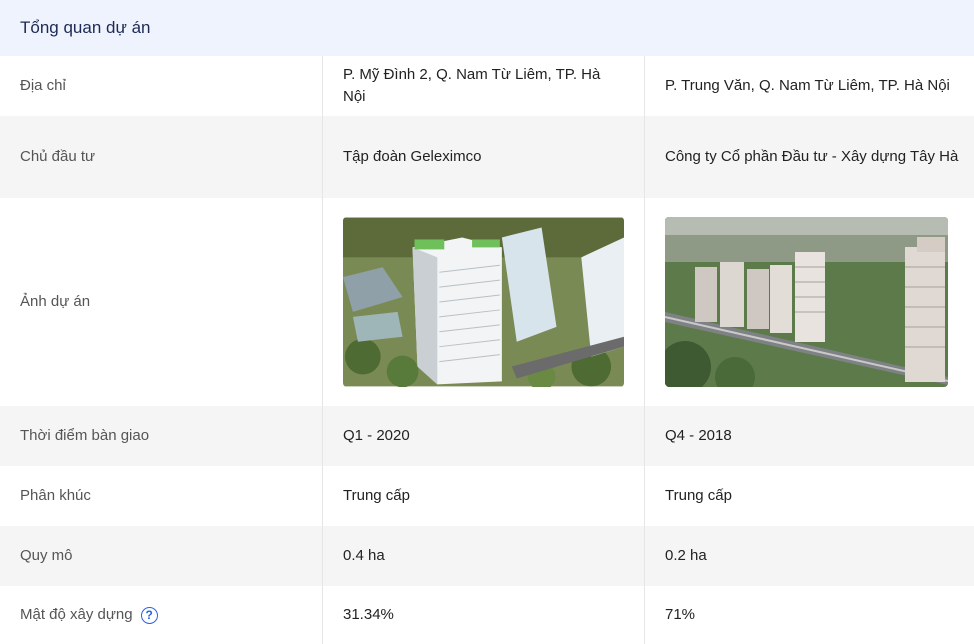 This screenshot has width=974, height=644. What do you see at coordinates (149, 615) in the screenshot?
I see `question-circle-icon: ?` at bounding box center [149, 615].